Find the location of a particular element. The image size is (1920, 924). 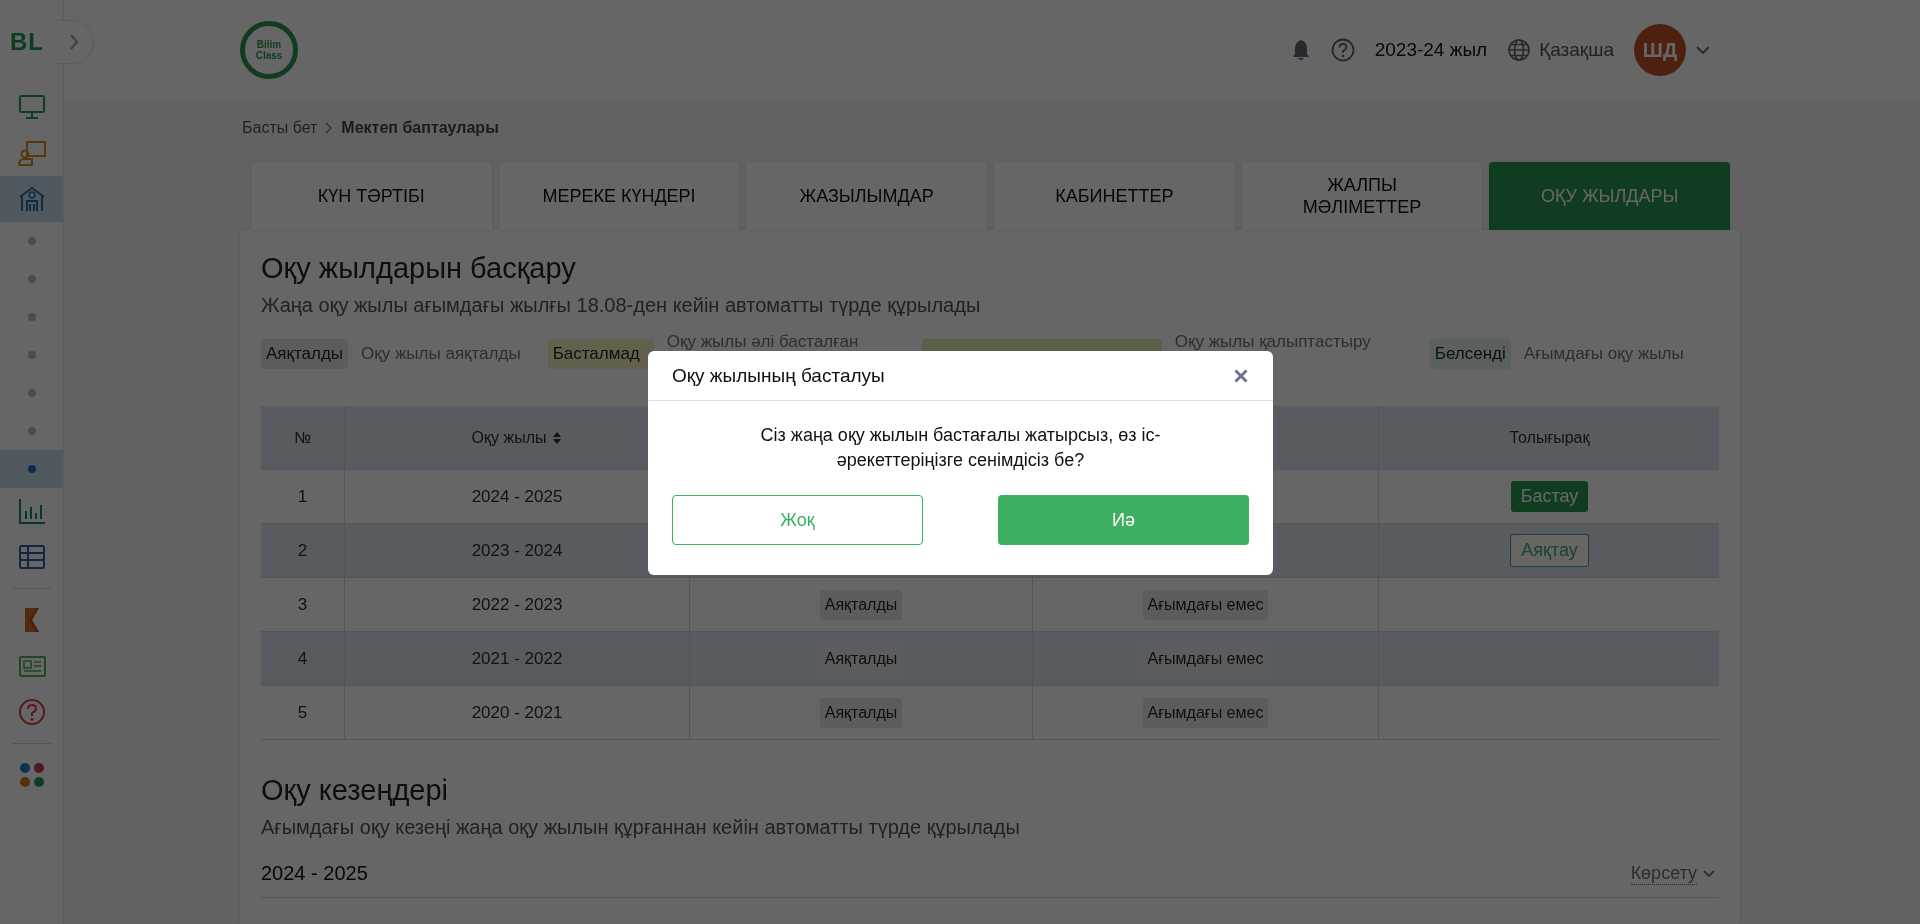

close-button is located at coordinates (1241, 375).